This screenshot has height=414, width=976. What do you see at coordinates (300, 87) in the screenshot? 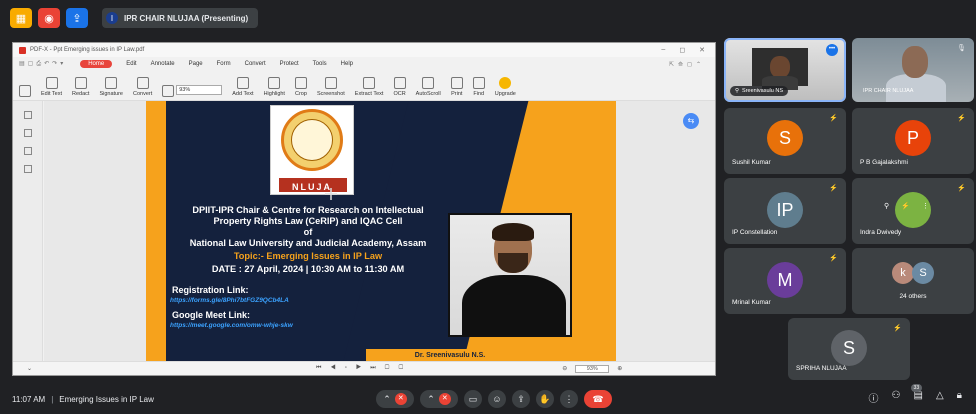
I see `crop-tool: Crop` at bounding box center [300, 87].